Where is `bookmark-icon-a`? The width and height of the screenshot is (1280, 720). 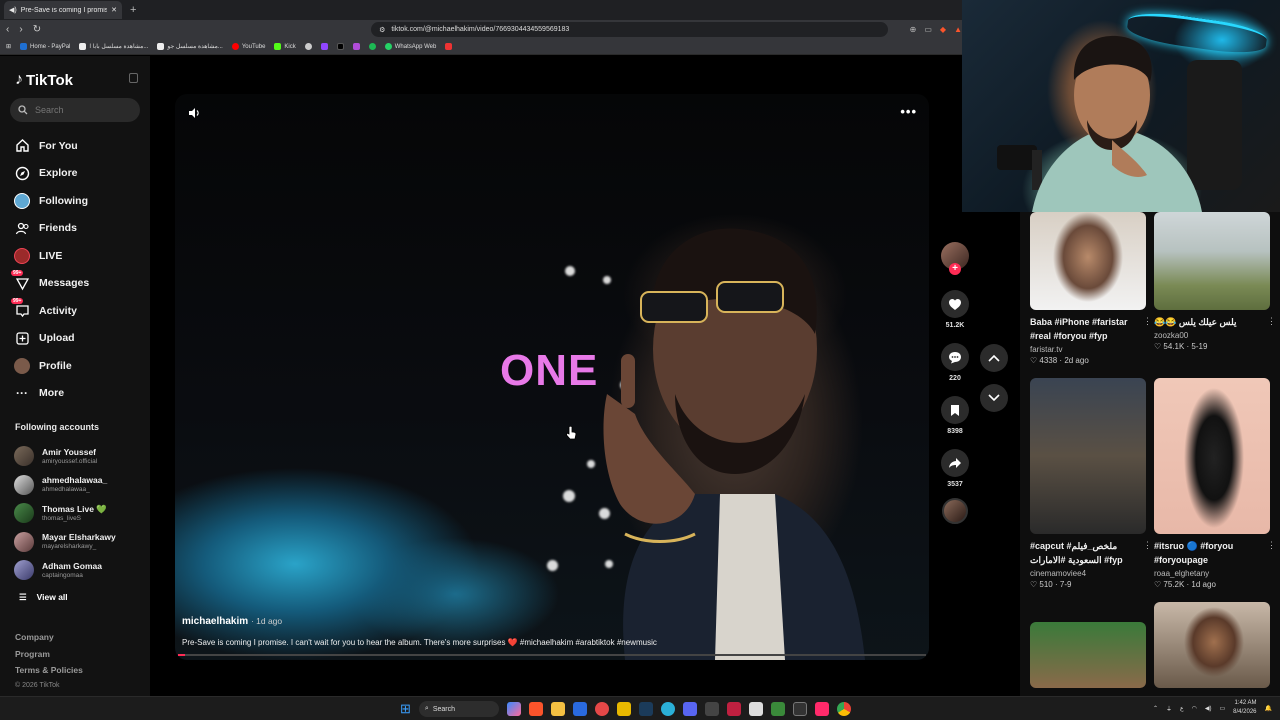 bookmark-icon-a is located at coordinates (308, 46).